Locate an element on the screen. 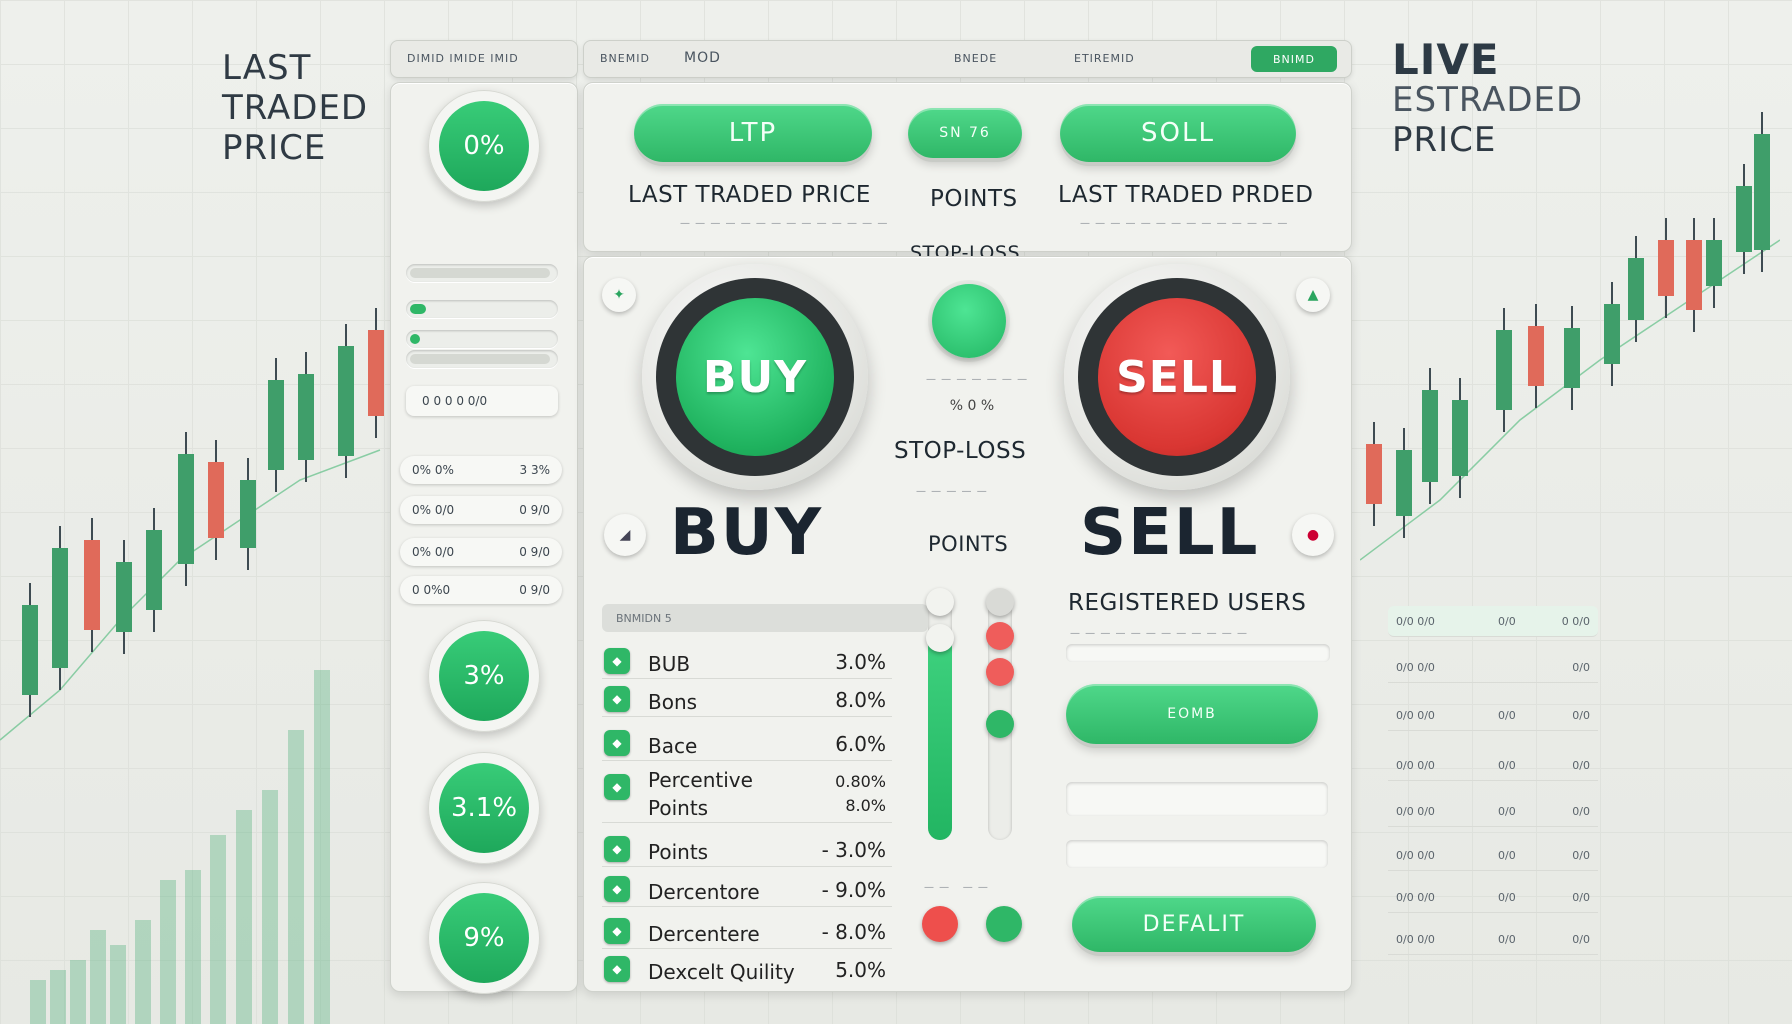 This screenshot has height=1024, width=1792. sidebar-chip-4: 0 0%0 0 9/0 is located at coordinates (481, 590).